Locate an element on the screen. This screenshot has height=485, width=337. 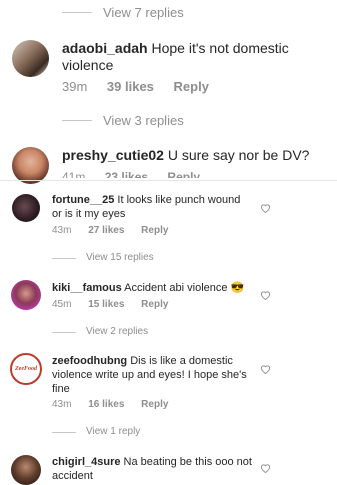
avatar: ZeeFood is located at coordinates (26, 369).